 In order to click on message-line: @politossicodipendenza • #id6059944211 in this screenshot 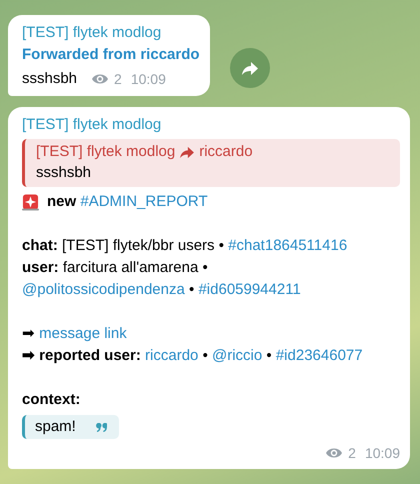, I will do `click(161, 290)`.